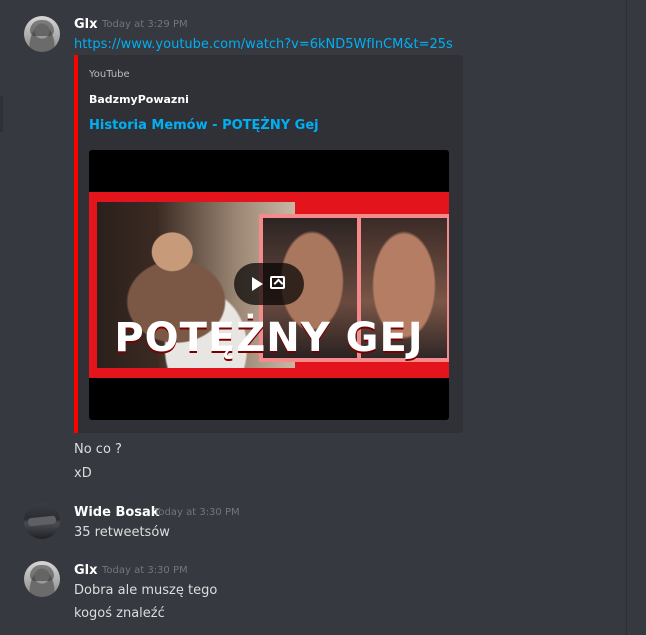 This screenshot has width=646, height=635. What do you see at coordinates (277, 282) in the screenshot?
I see `external-link-icon` at bounding box center [277, 282].